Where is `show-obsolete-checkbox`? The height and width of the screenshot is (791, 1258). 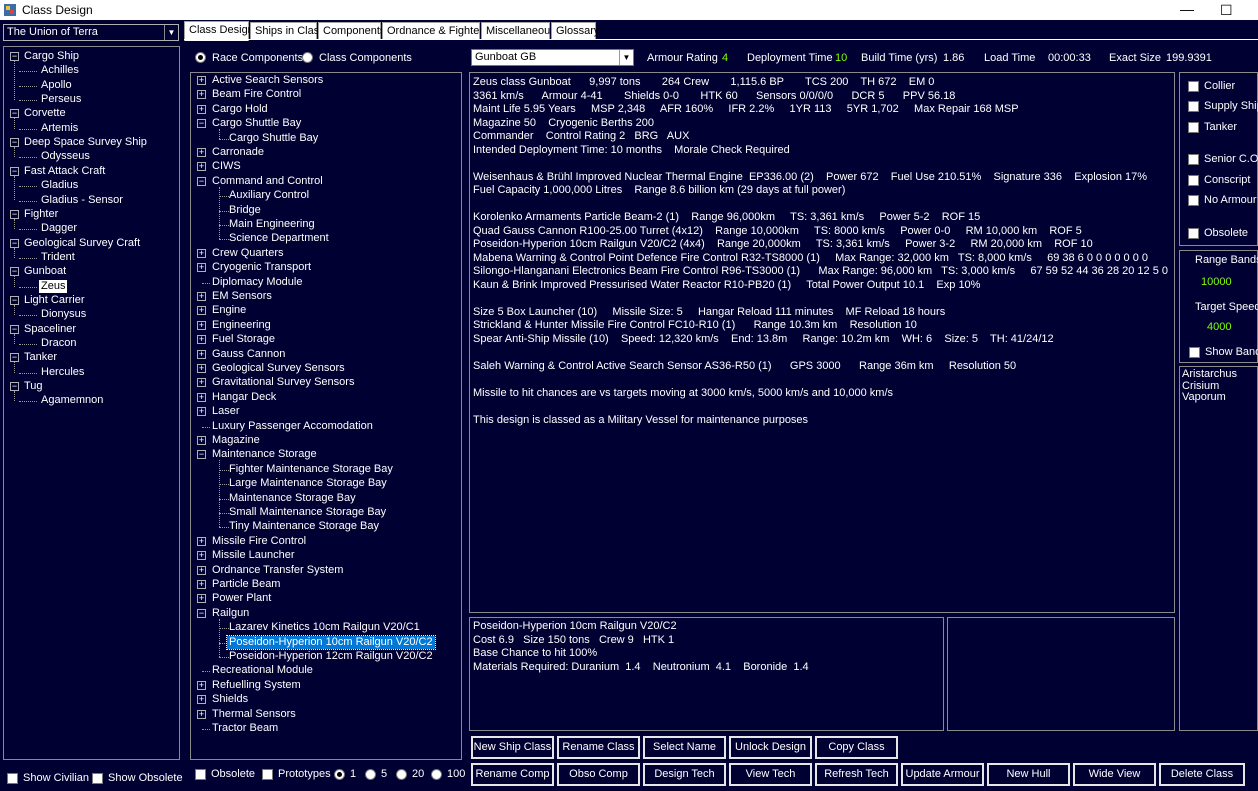 show-obsolete-checkbox is located at coordinates (97, 778).